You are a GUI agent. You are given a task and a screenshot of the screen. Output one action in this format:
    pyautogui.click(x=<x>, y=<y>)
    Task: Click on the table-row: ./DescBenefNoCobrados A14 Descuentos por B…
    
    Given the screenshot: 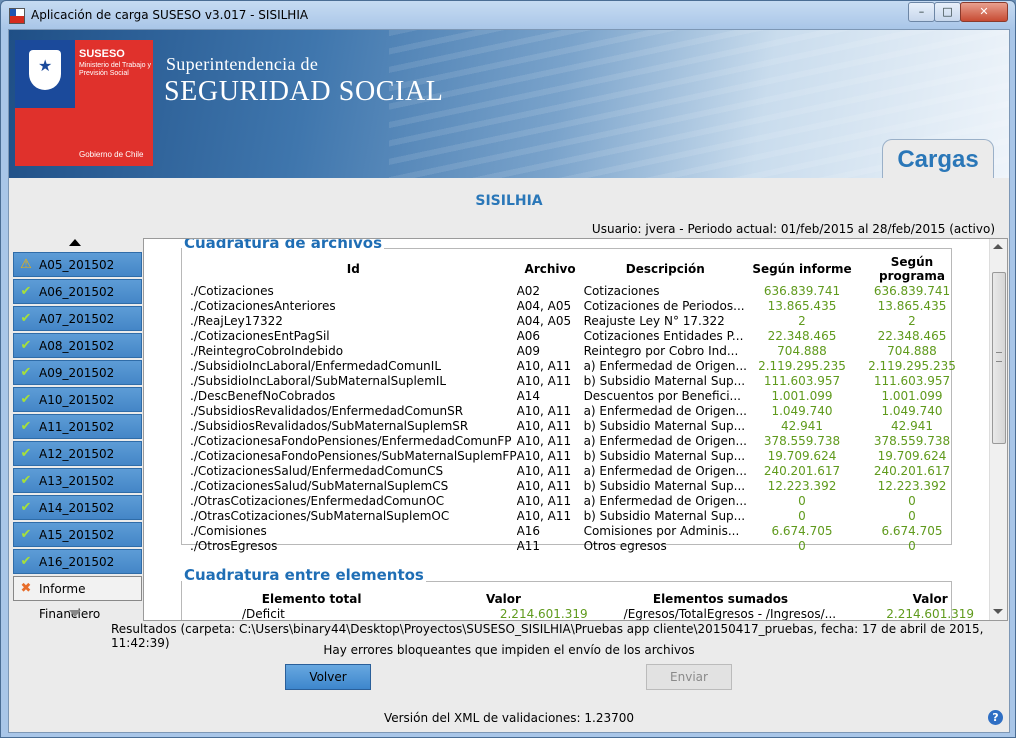 What is the action you would take?
    pyautogui.click(x=578, y=395)
    